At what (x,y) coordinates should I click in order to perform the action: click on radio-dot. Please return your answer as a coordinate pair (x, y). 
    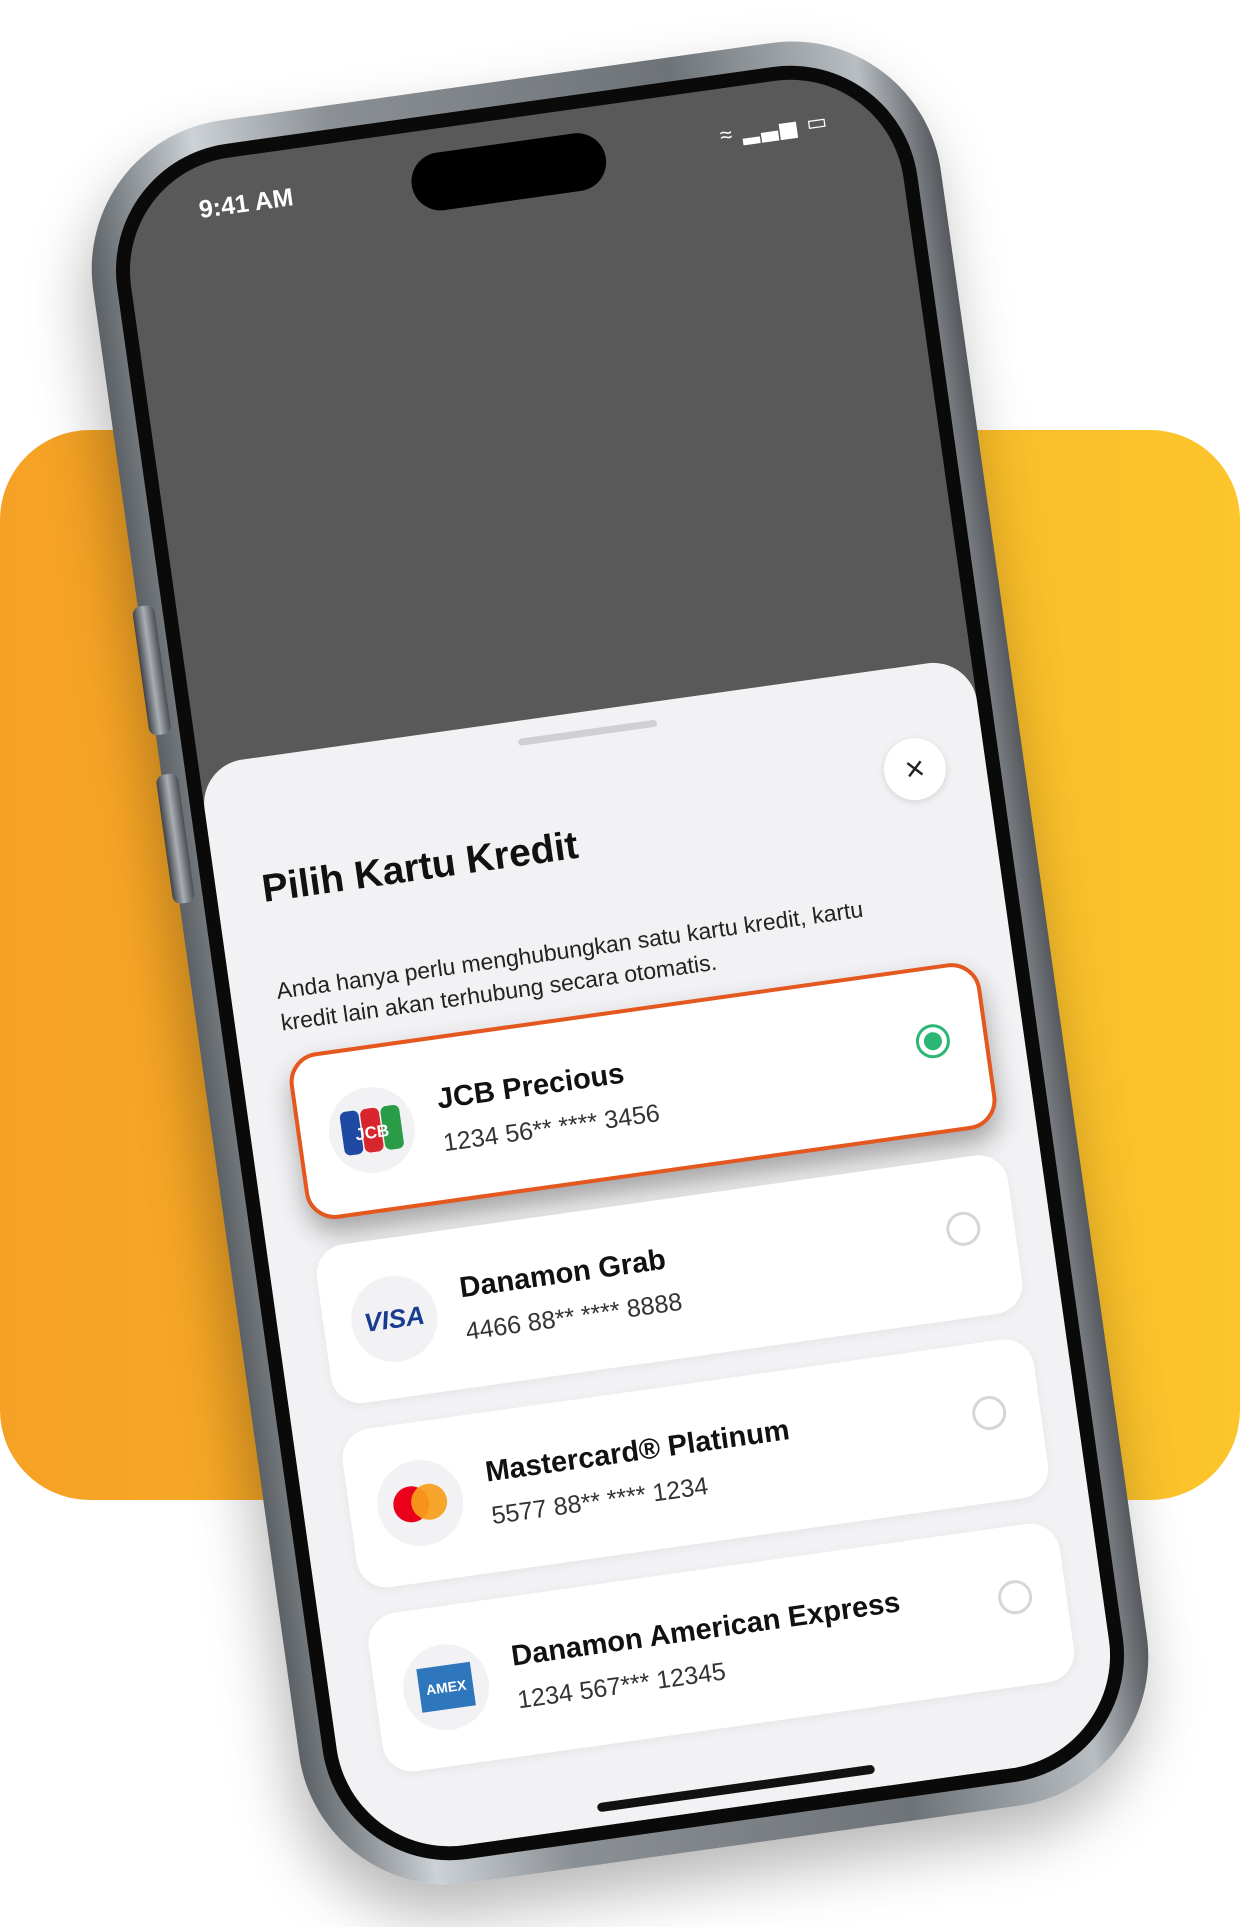
    Looking at the image, I should click on (933, 1041).